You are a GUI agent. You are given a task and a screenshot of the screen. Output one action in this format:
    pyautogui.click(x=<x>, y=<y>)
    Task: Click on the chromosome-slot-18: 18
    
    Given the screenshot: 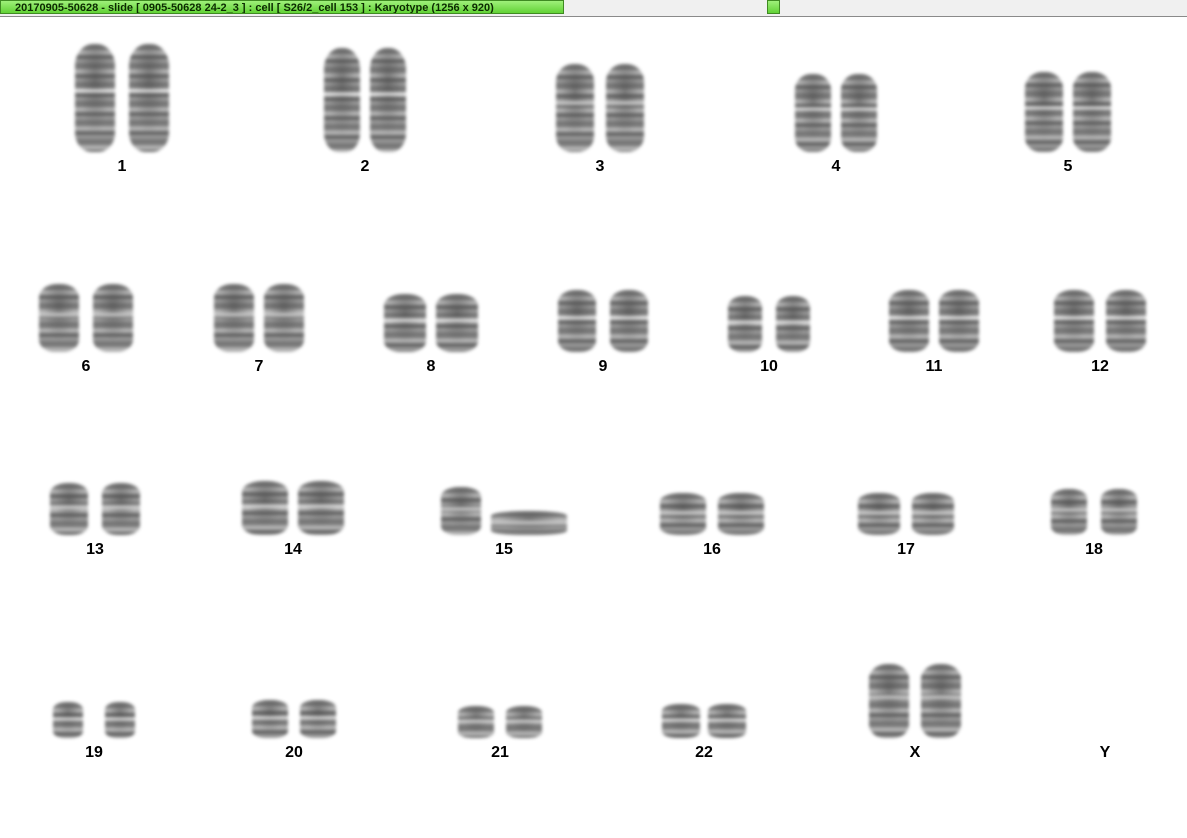 What is the action you would take?
    pyautogui.click(x=1094, y=527)
    